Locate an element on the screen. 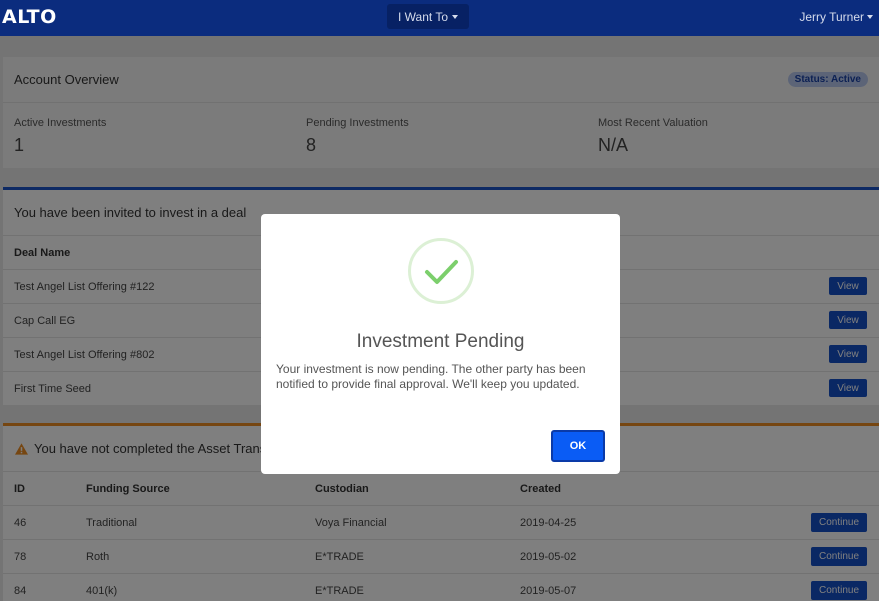 The width and height of the screenshot is (879, 601). modal-title: Investment Pending is located at coordinates (440, 341).